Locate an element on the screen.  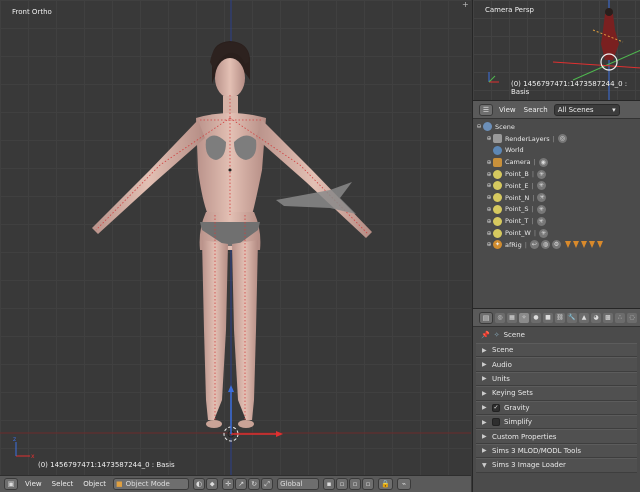
physics-tab-icon: ◌ is located at coordinates (632, 317).